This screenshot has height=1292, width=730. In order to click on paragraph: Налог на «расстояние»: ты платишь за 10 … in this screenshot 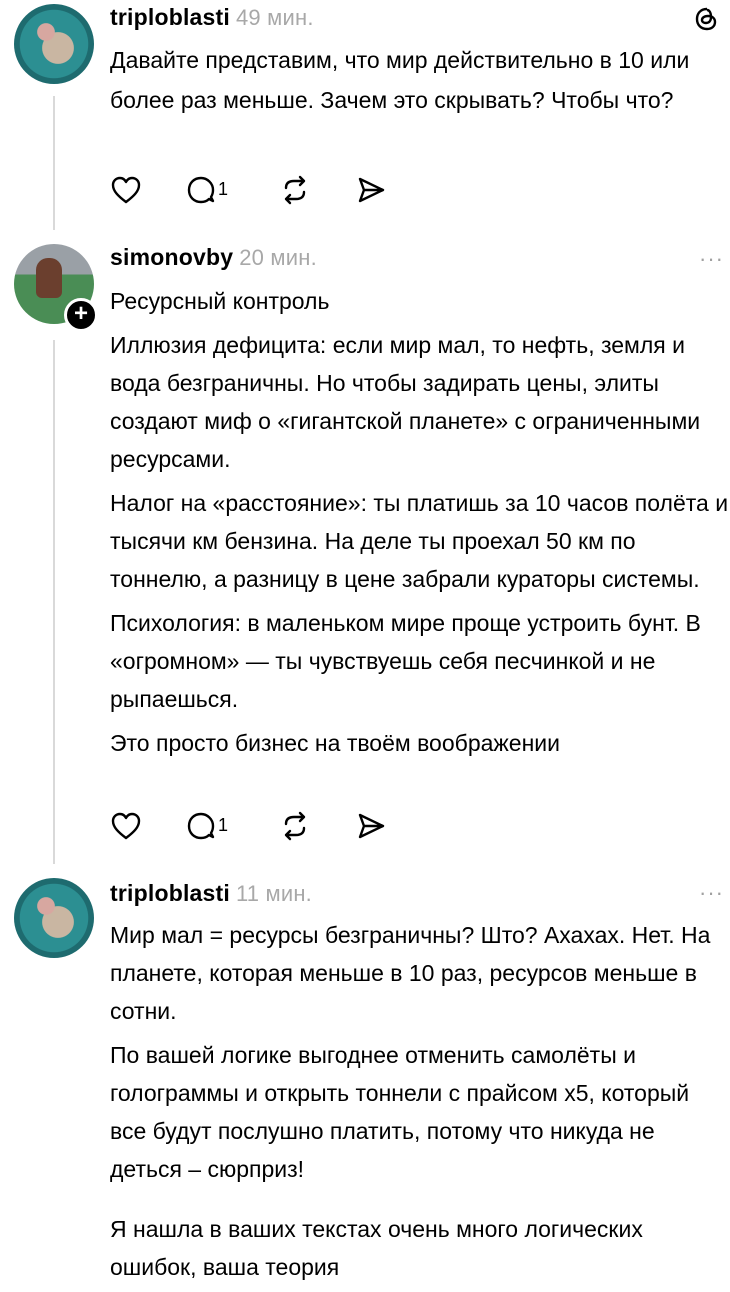, I will do `click(419, 541)`.